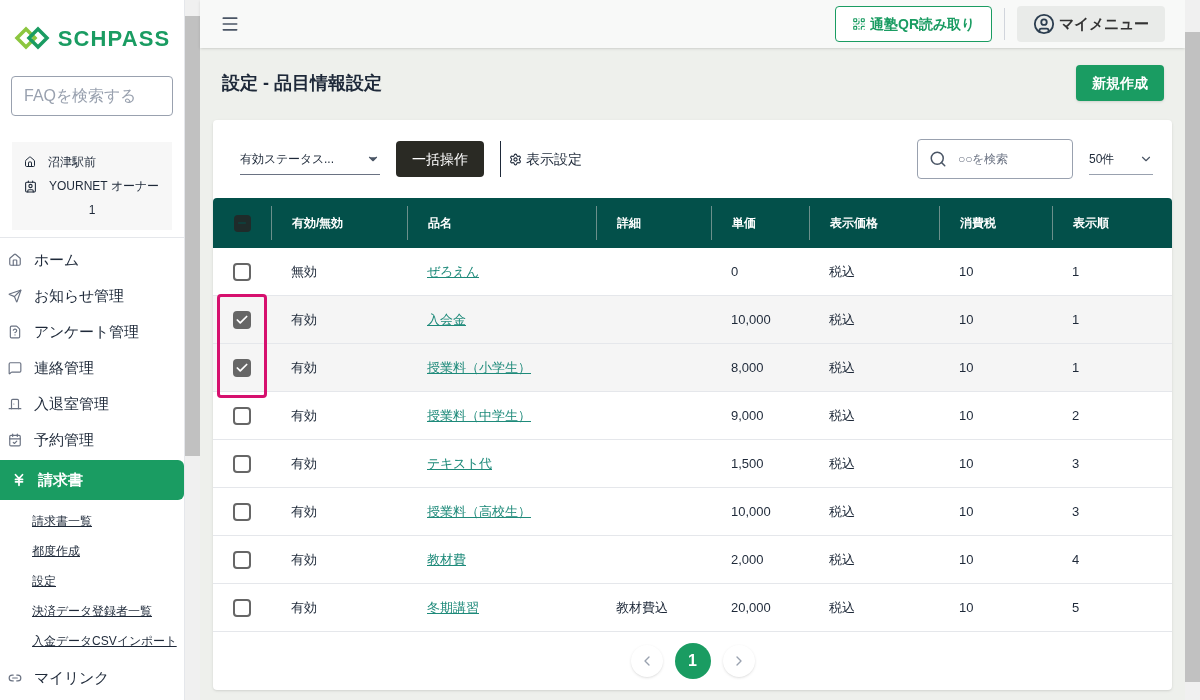  What do you see at coordinates (1076, 559) in the screenshot?
I see `table-cell: 4` at bounding box center [1076, 559].